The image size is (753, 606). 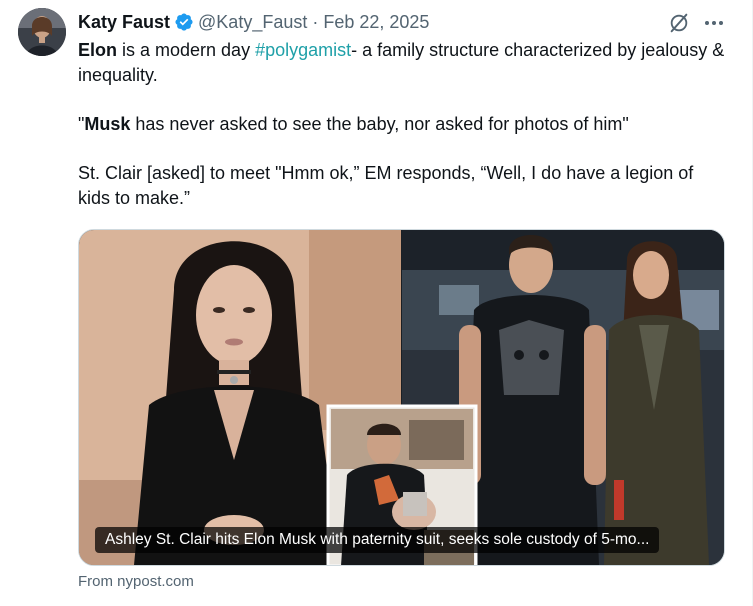 What do you see at coordinates (184, 22) in the screenshot?
I see `verified-badge-icon` at bounding box center [184, 22].